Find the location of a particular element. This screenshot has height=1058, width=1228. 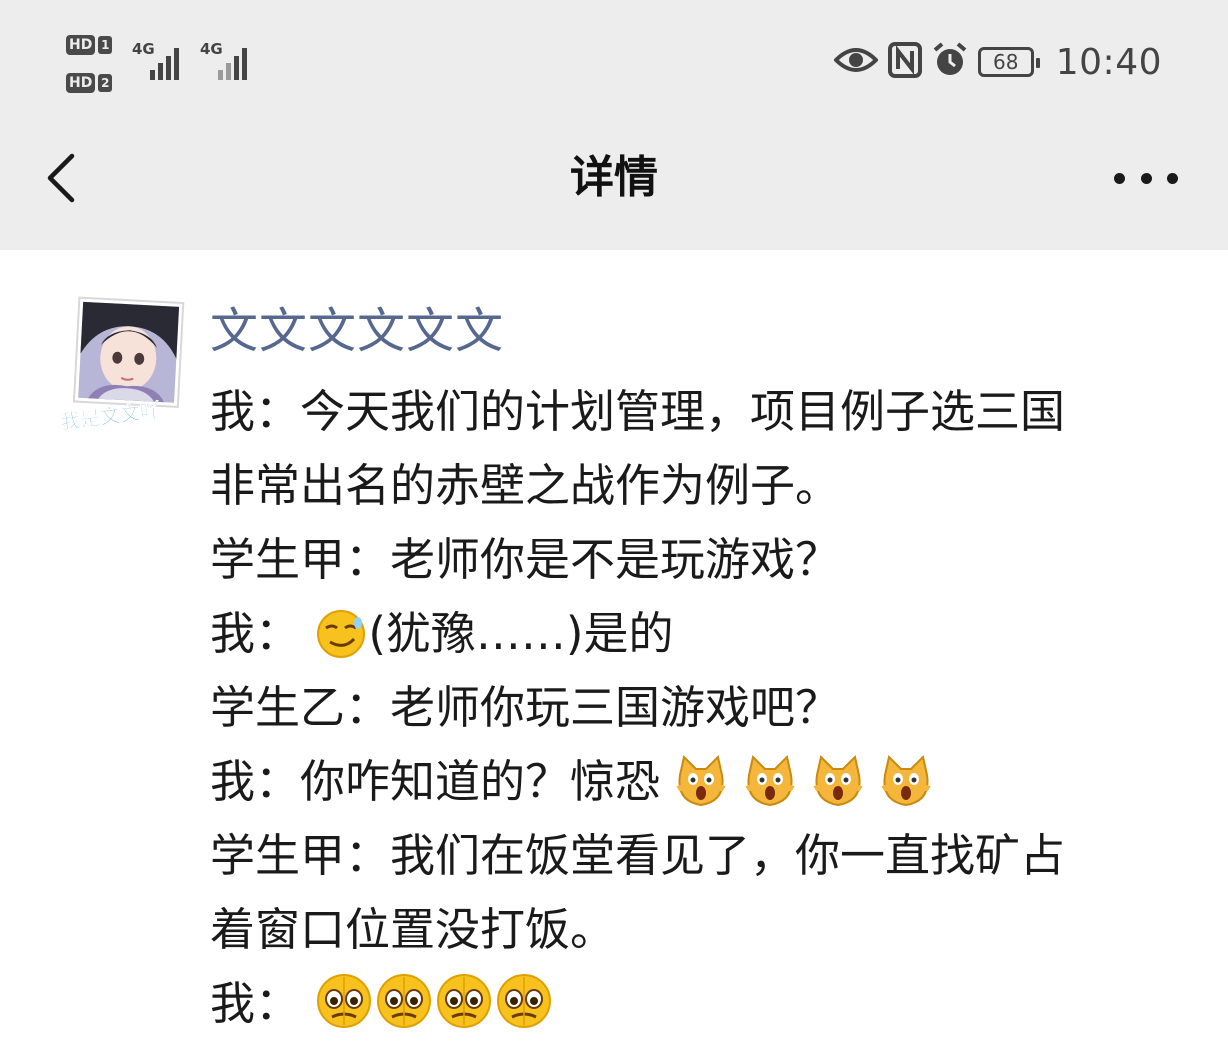

post-line: 我： (犹豫……)是的 is located at coordinates (705, 634).